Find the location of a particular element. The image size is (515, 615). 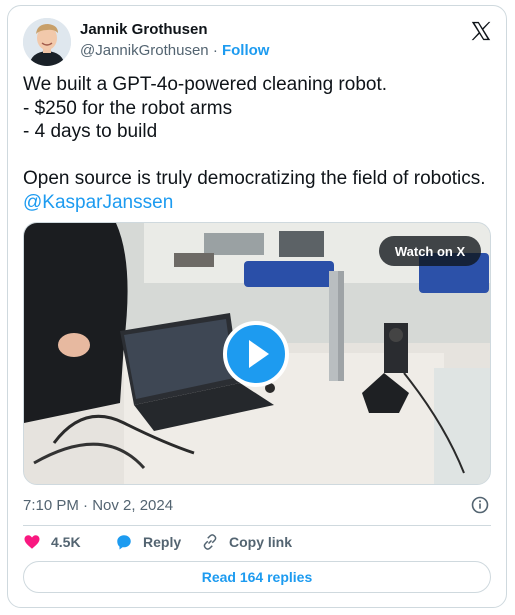

divider is located at coordinates (257, 525).